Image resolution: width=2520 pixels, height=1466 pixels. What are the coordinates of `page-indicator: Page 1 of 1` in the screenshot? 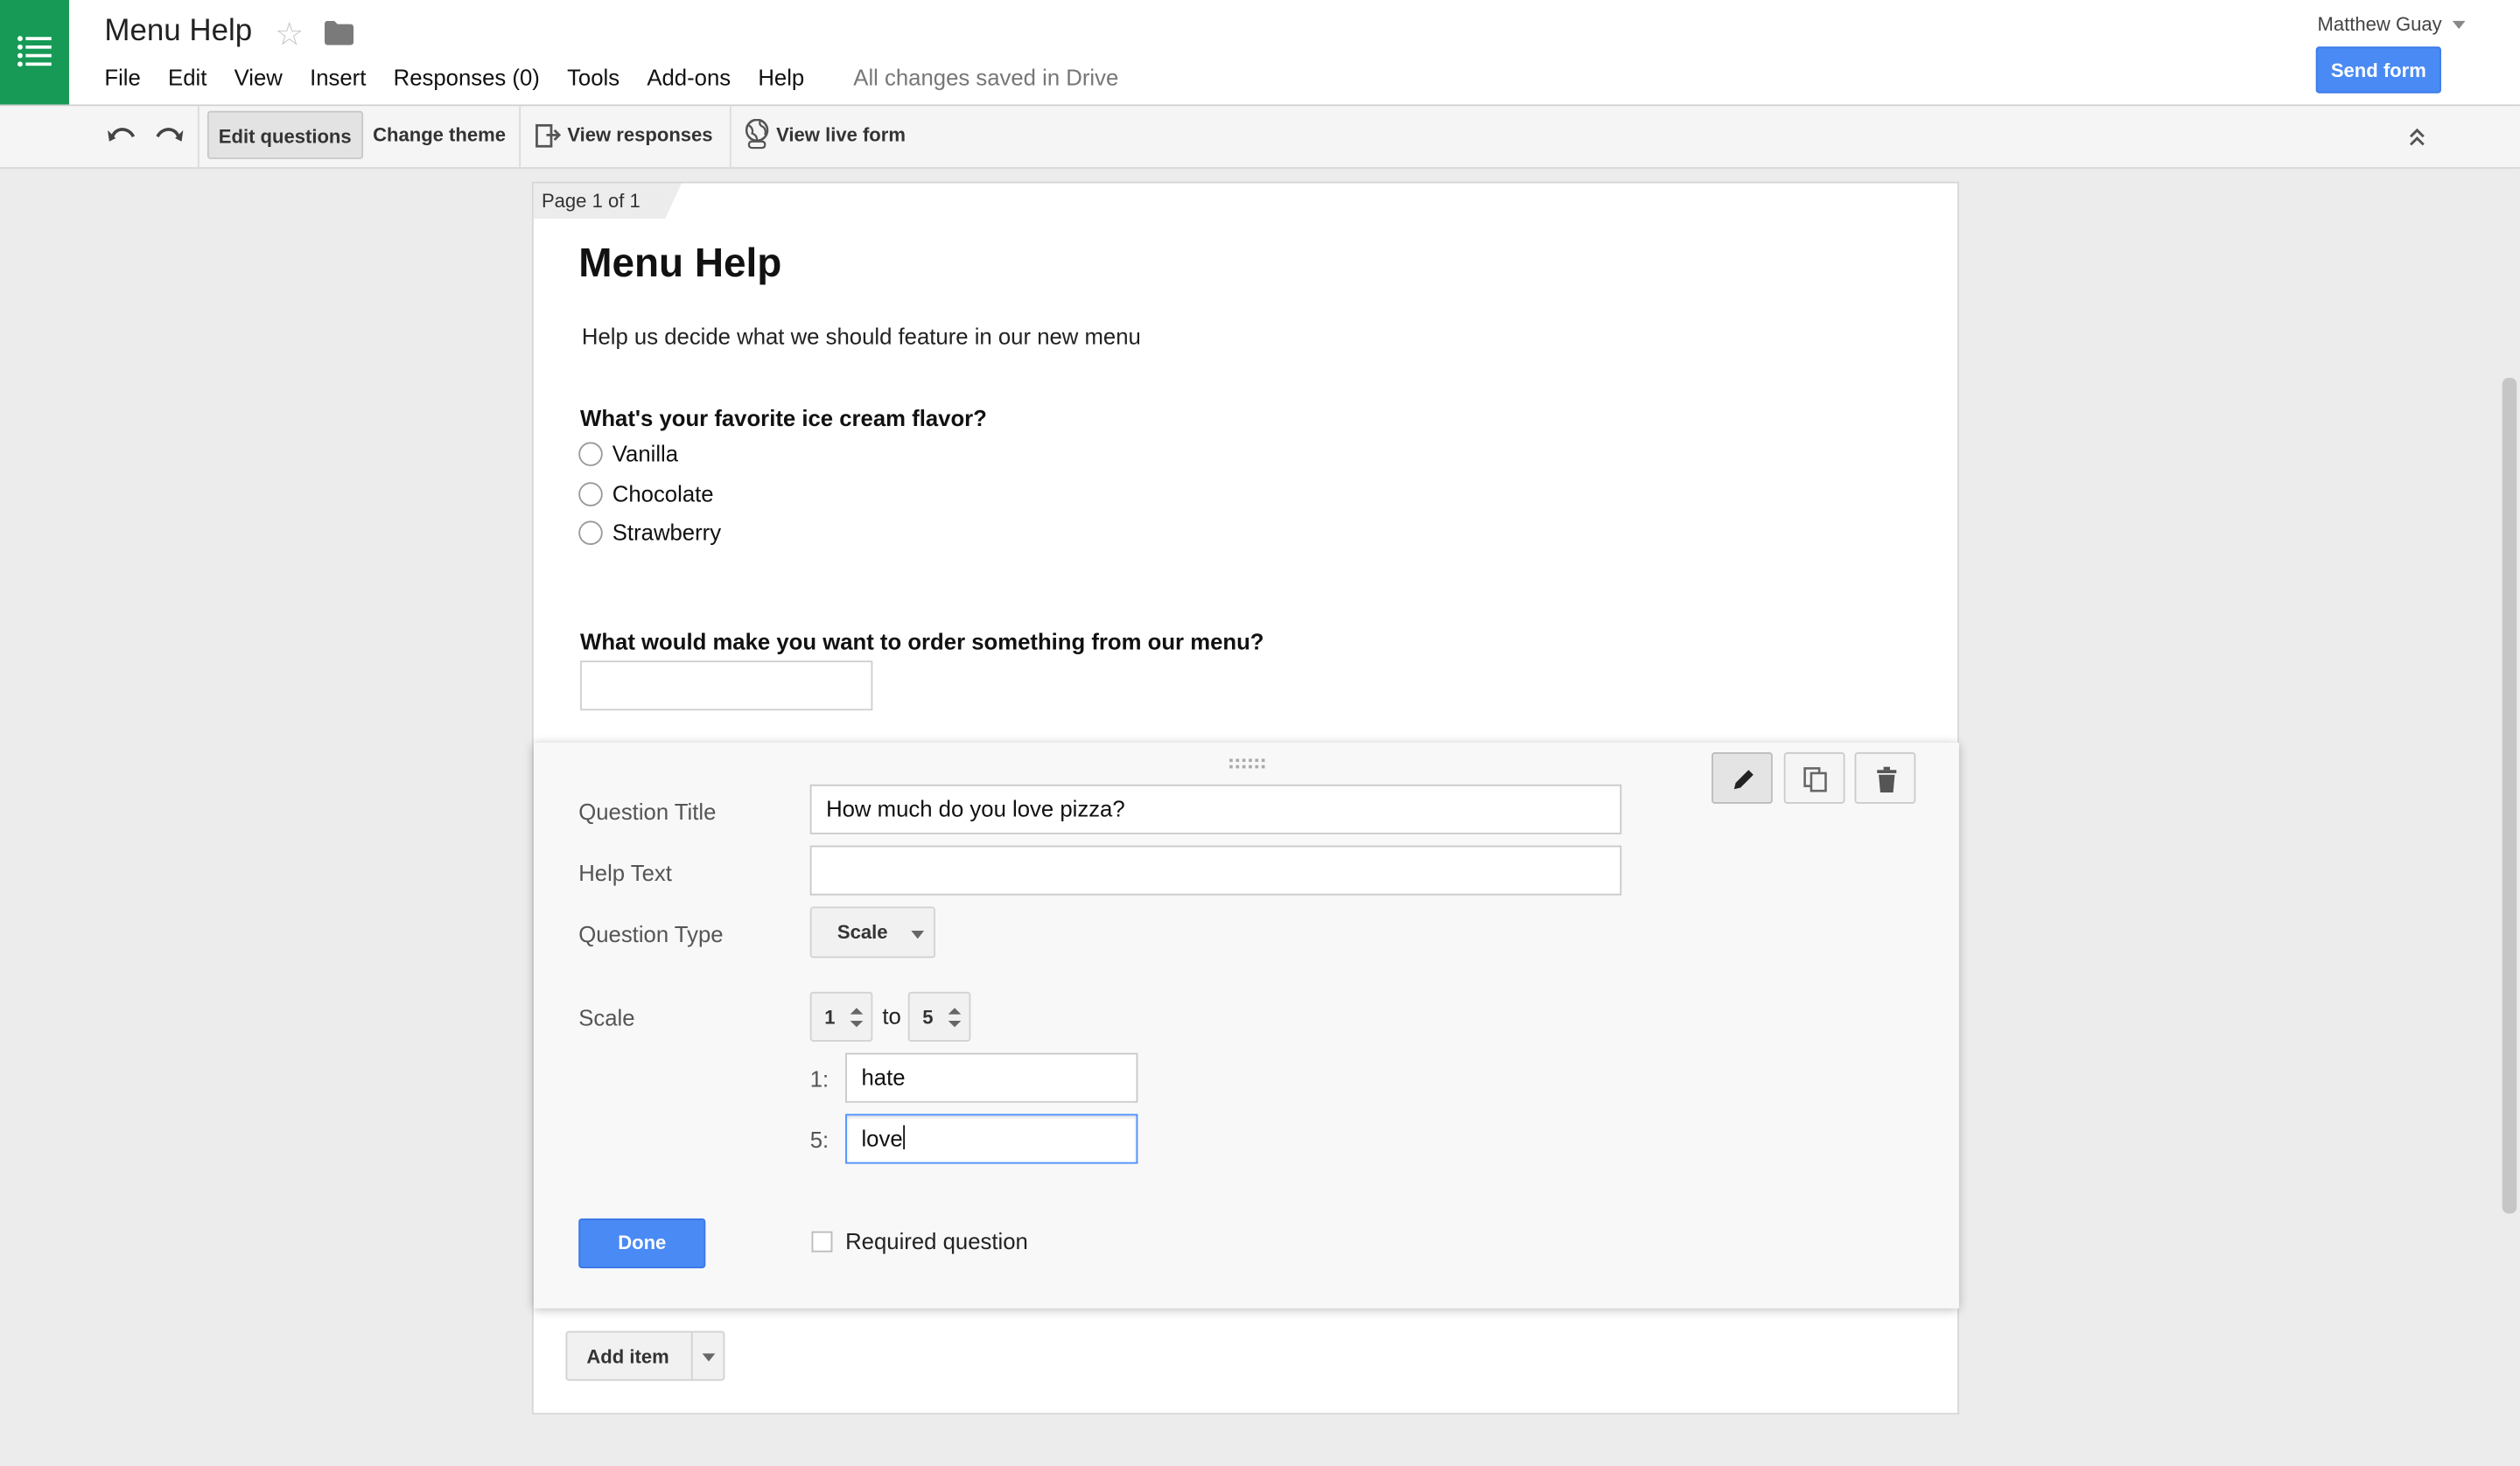 It's located at (608, 201).